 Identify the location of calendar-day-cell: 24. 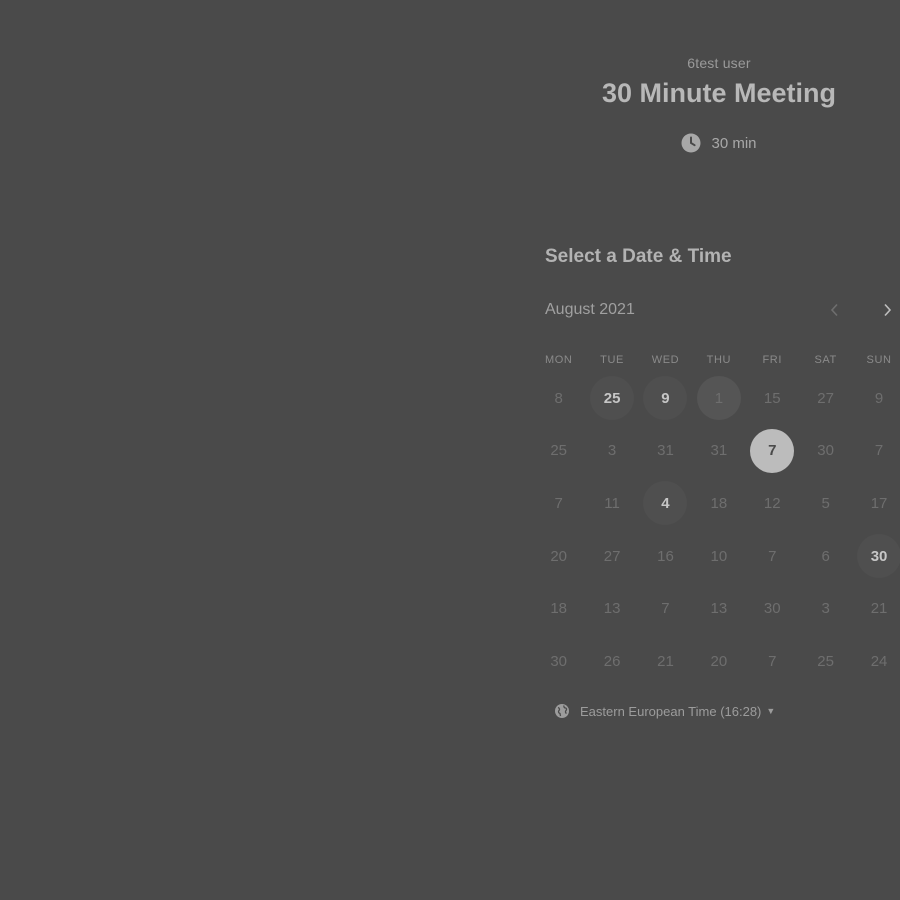
(876, 661).